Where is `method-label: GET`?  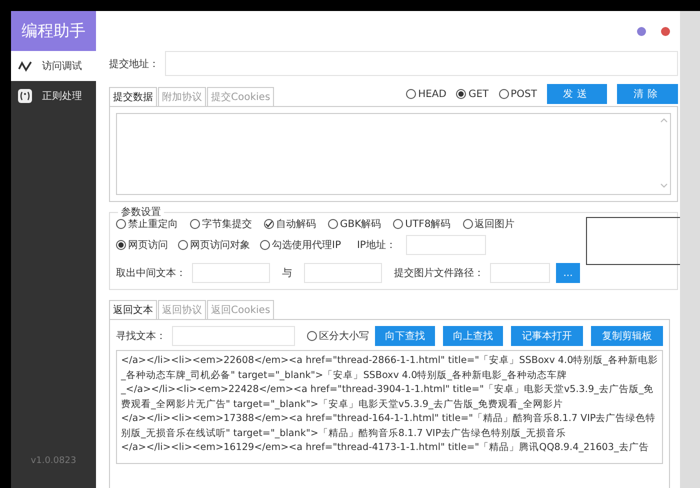 method-label: GET is located at coordinates (478, 94).